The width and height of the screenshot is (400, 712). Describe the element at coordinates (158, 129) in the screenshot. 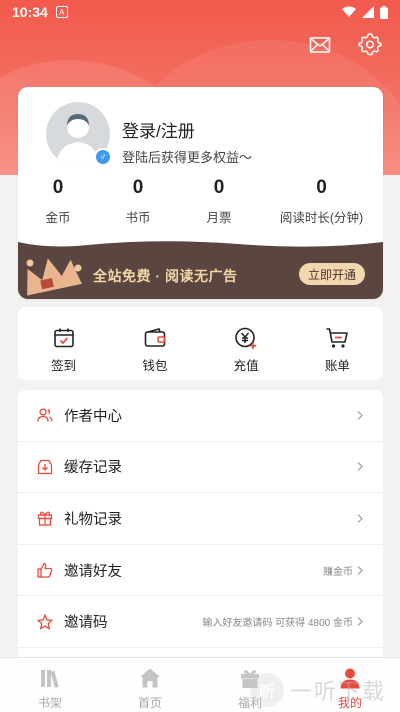

I see `login-register-title: 登录/注册` at that location.